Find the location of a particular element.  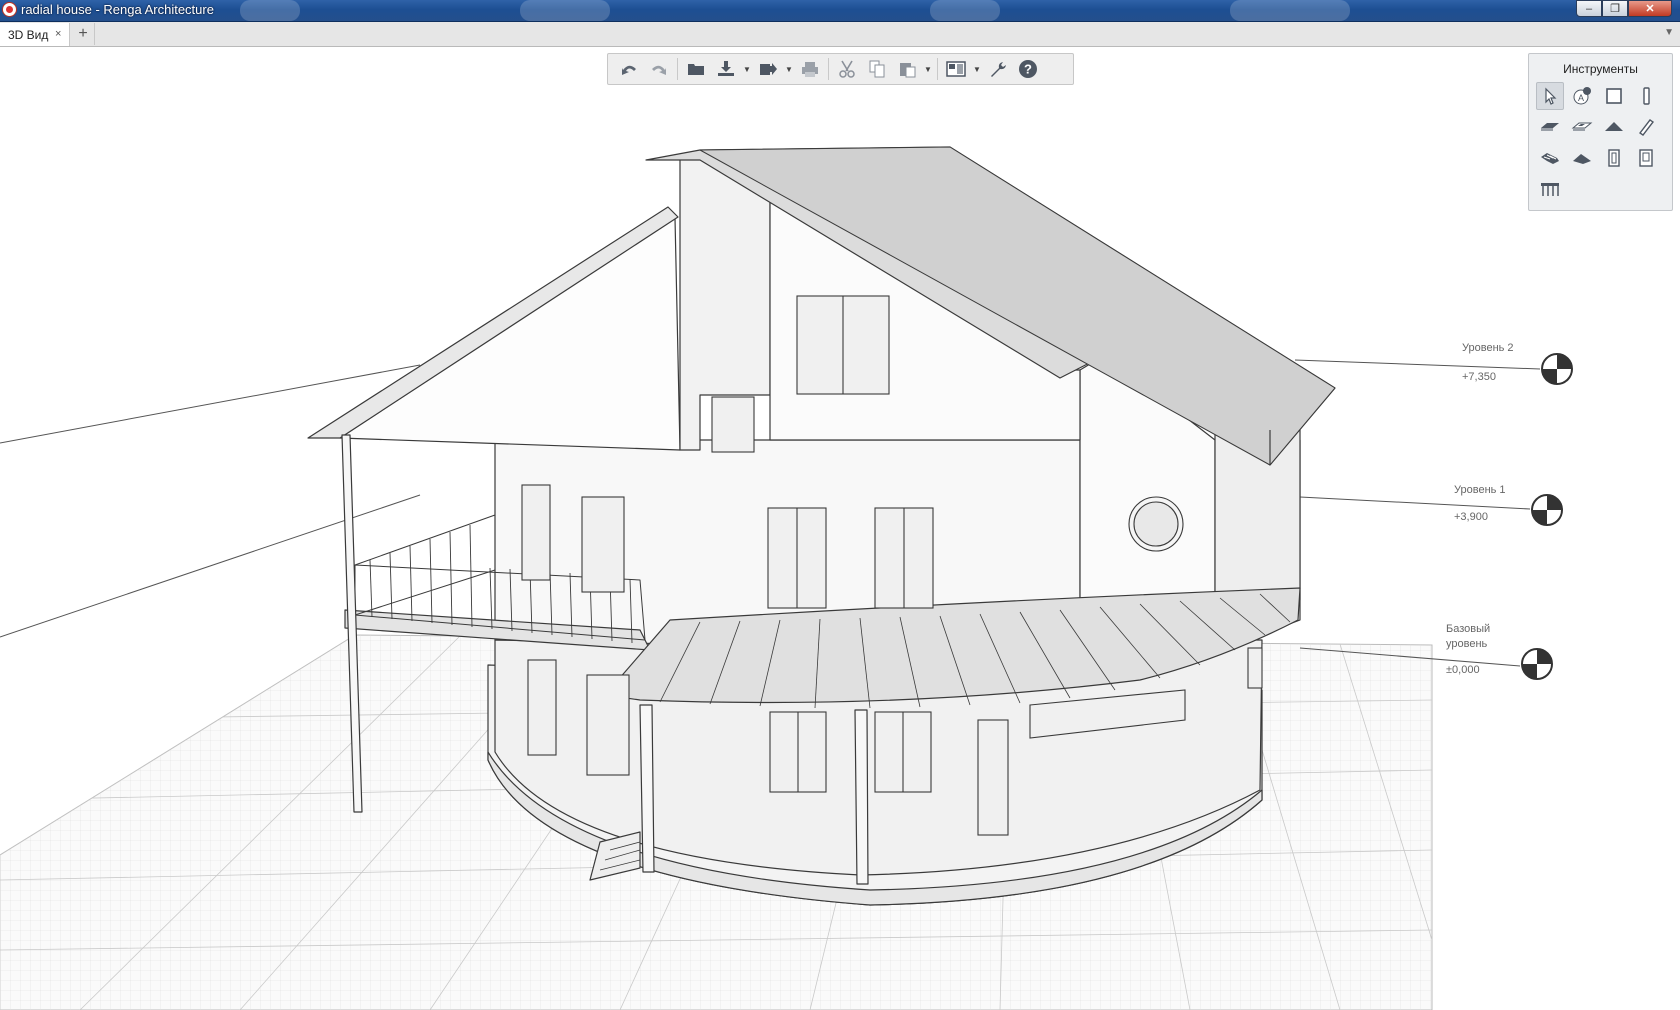

beam-icon is located at coordinates (1646, 127).